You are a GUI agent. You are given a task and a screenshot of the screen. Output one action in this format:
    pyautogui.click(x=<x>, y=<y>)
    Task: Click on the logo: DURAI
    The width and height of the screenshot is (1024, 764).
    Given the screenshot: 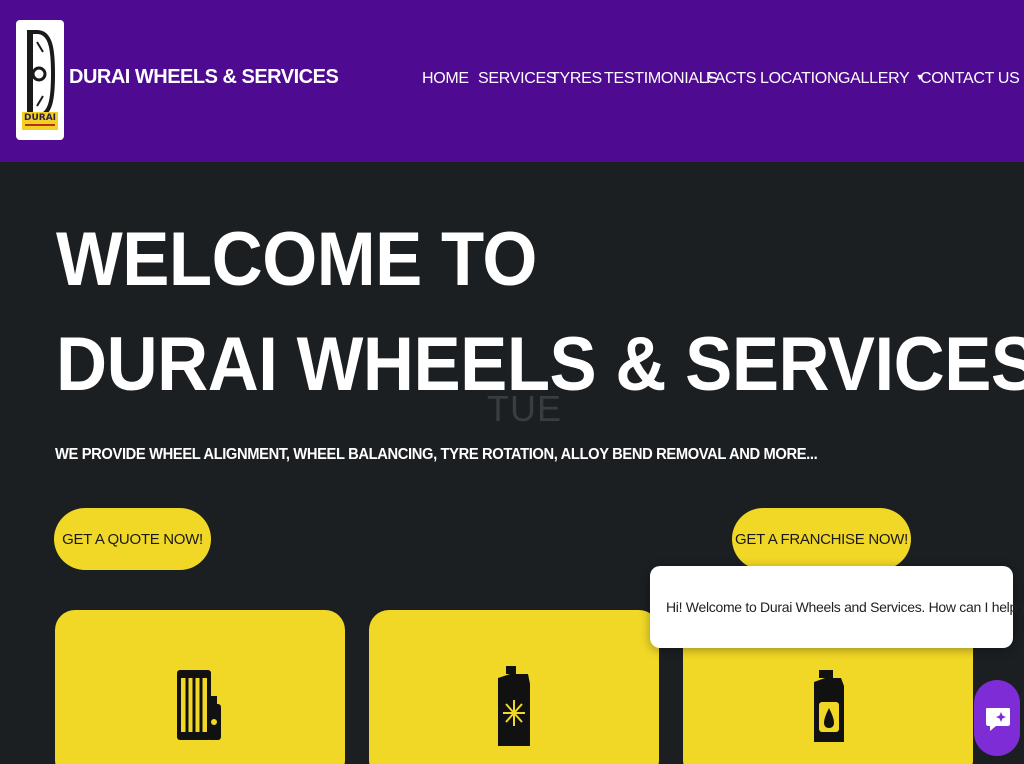 What is the action you would take?
    pyautogui.click(x=40, y=80)
    